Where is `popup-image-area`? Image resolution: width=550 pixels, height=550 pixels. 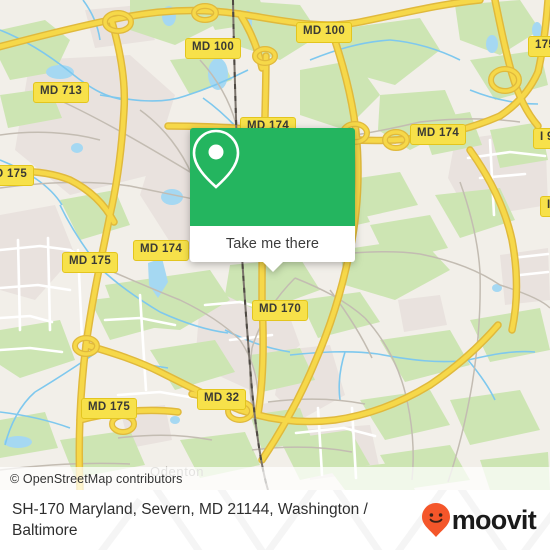
popup-image-area is located at coordinates (272, 177).